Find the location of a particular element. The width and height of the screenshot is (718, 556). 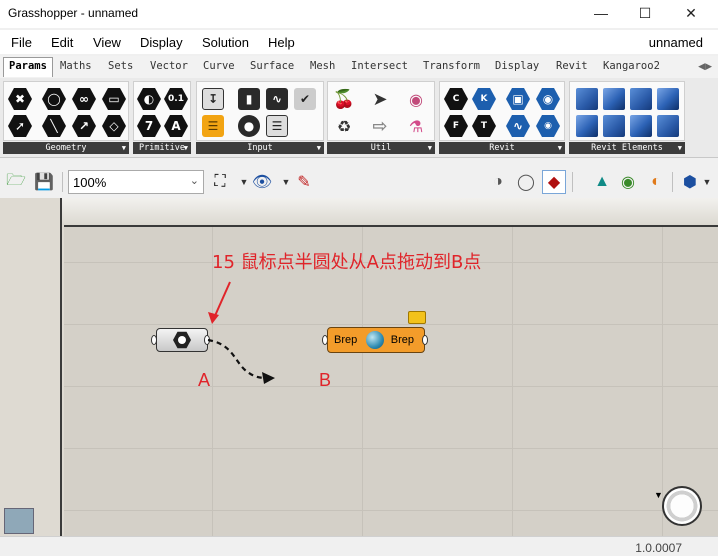

revit-element-floor-icon is located at coordinates (587, 126).